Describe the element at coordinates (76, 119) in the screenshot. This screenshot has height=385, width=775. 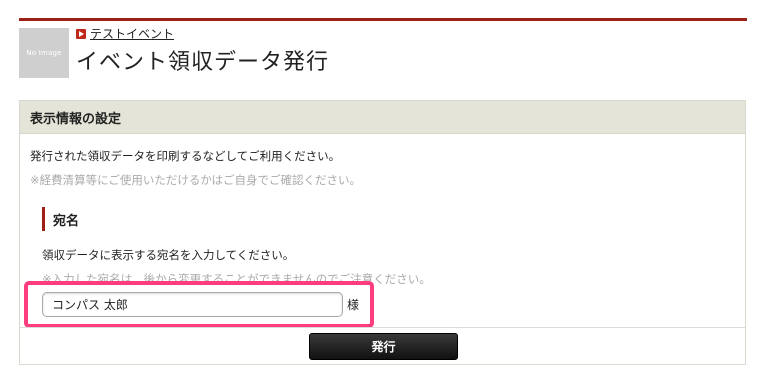
I see `panel-title: 表示情報の設定` at that location.